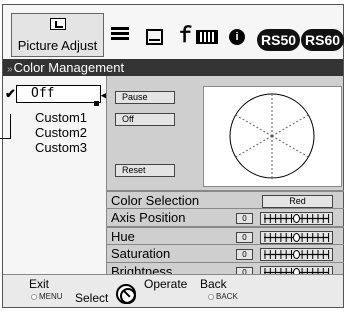  I want to click on hue-slider, so click(296, 237).